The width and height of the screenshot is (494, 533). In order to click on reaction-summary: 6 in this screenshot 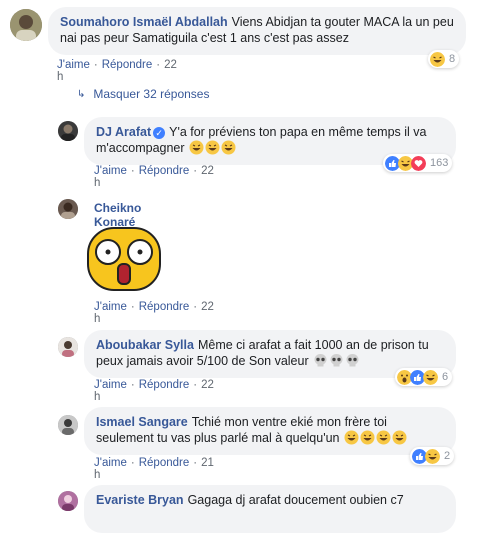, I will do `click(424, 377)`.